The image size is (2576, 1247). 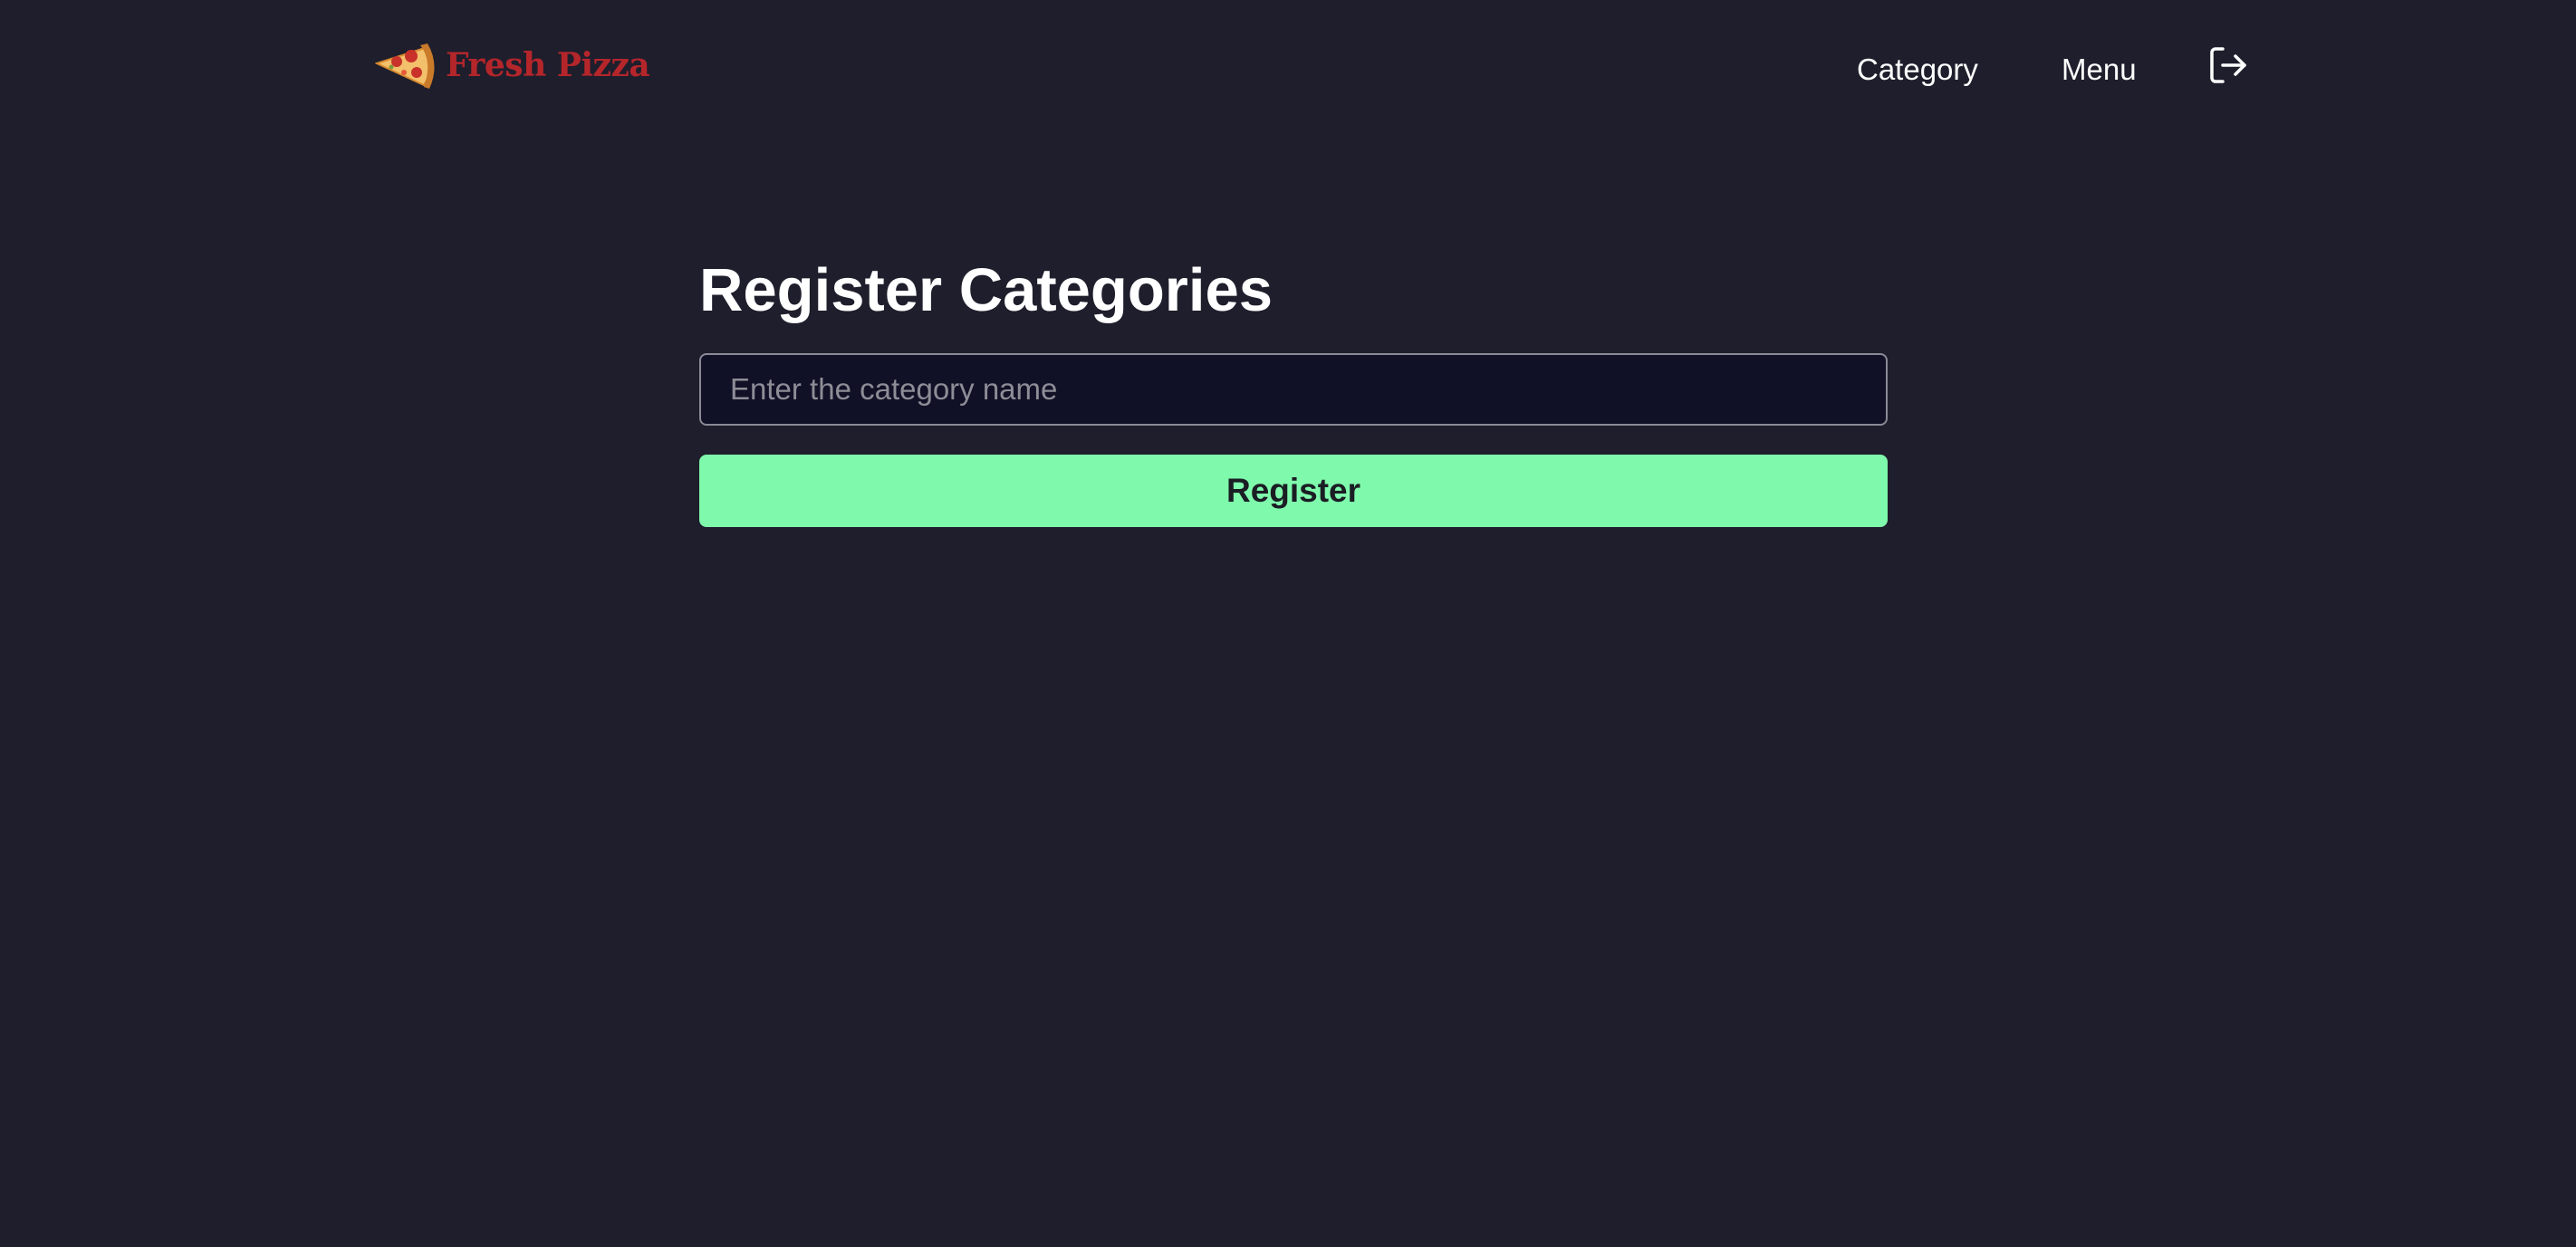 What do you see at coordinates (1917, 70) in the screenshot?
I see `nav-category-link: Category` at bounding box center [1917, 70].